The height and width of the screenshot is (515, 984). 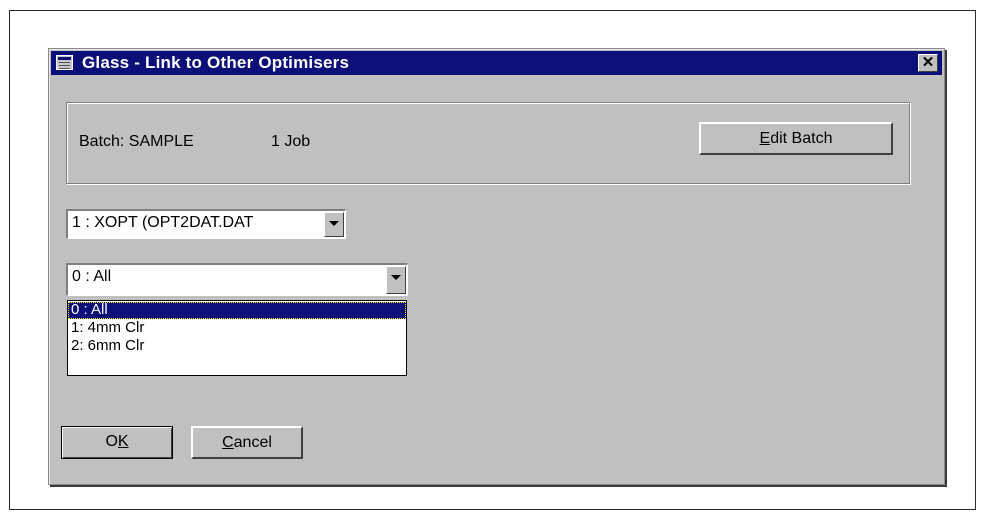 I want to click on ok-mnemonic: K, so click(x=123, y=441).